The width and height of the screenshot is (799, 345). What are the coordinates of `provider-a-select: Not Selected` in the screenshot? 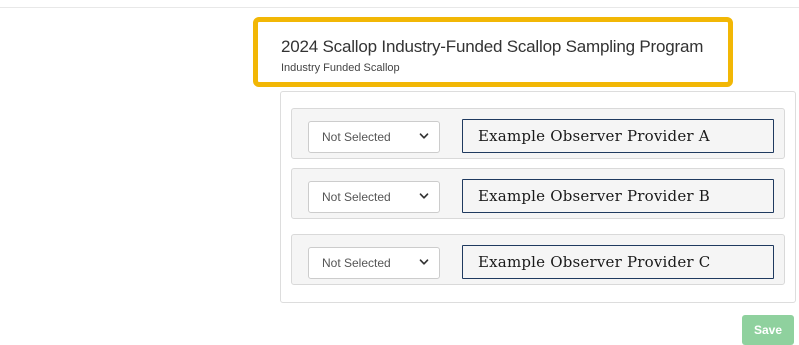 It's located at (374, 137).